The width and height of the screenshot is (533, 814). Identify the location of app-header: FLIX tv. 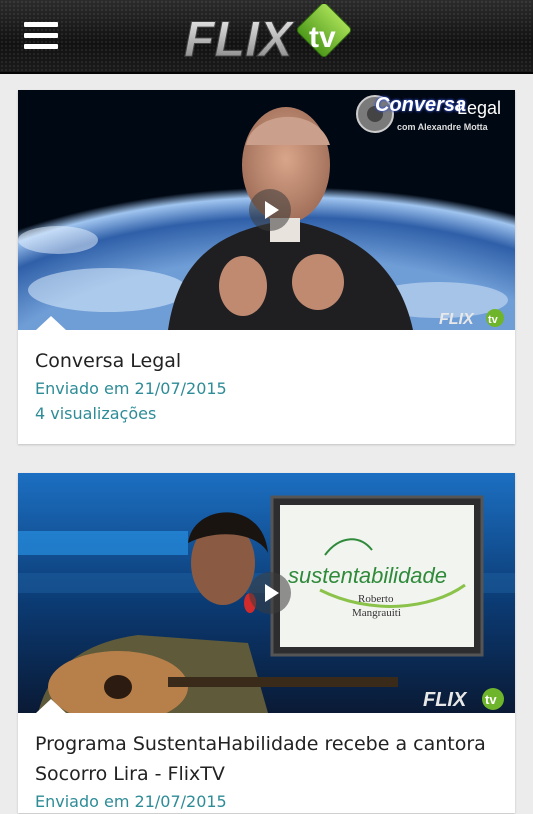
(266, 37).